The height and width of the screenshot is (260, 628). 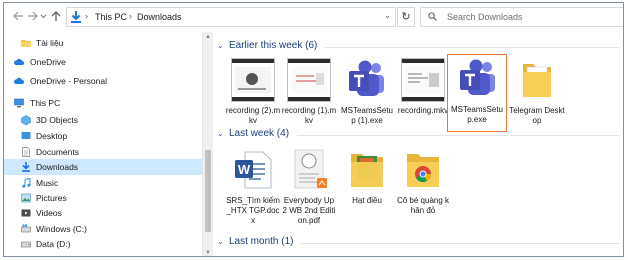 I want to click on refresh-button: ↻, so click(x=406, y=17).